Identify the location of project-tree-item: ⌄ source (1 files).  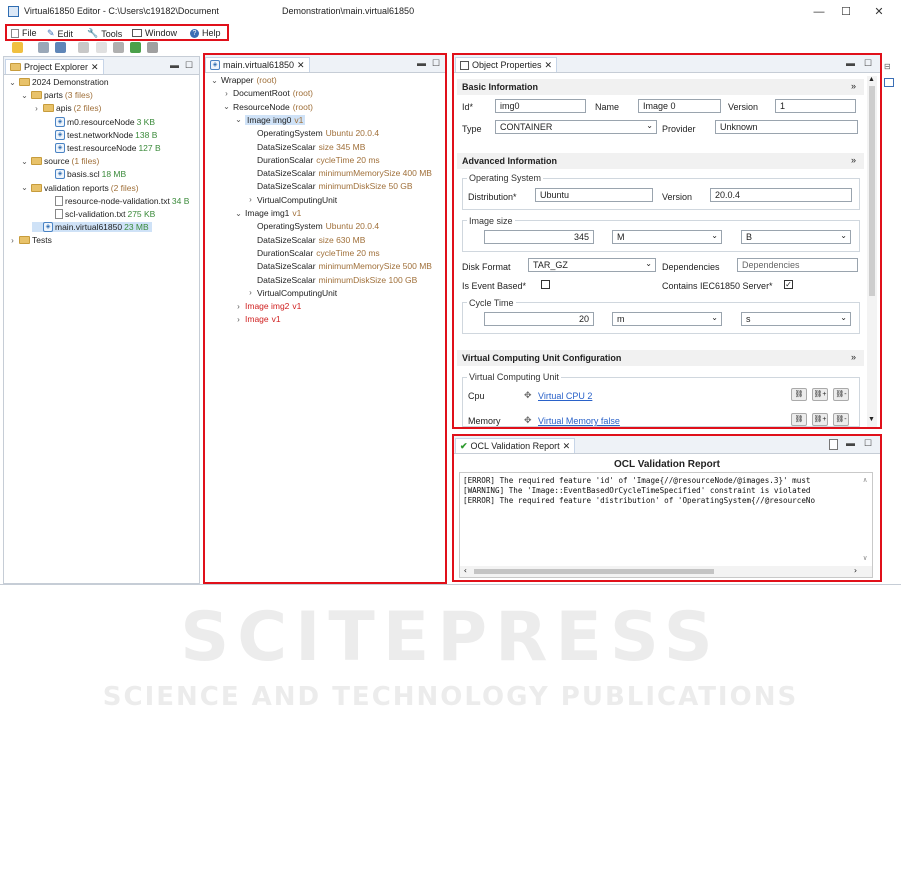
(59, 161).